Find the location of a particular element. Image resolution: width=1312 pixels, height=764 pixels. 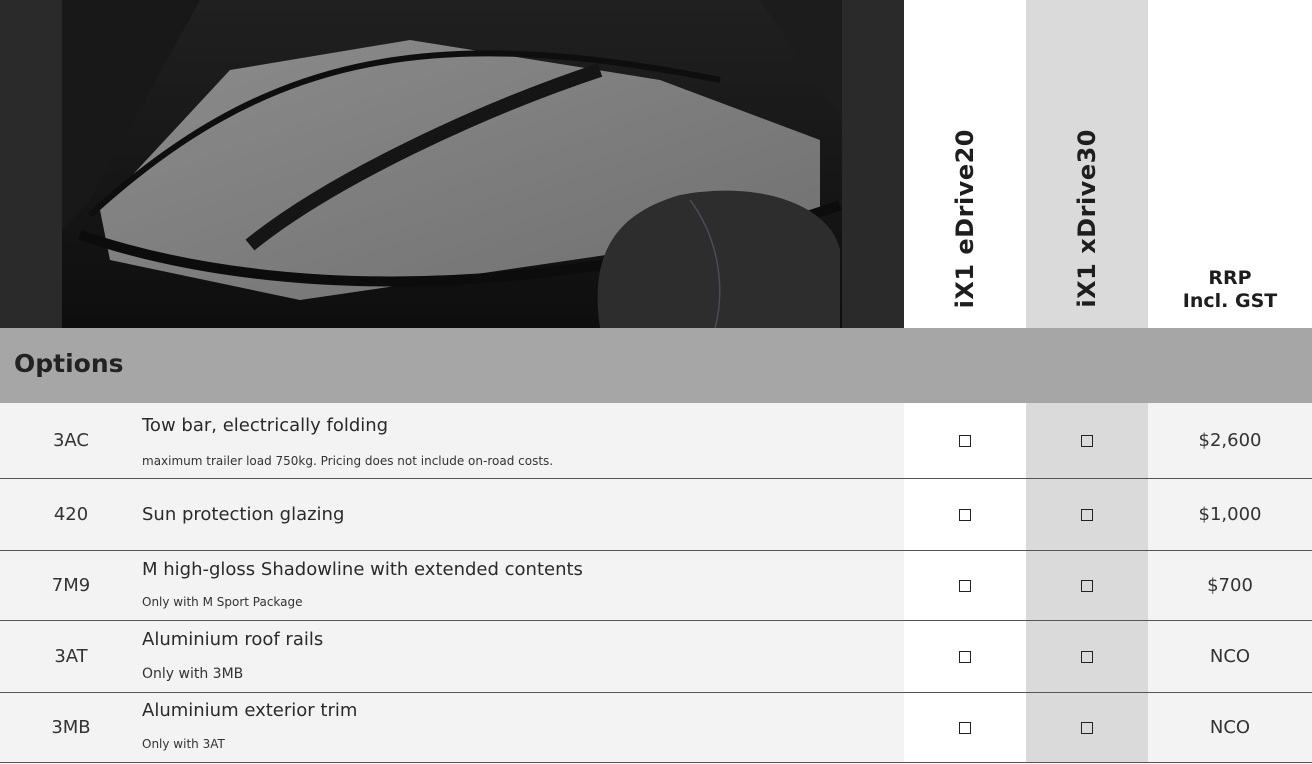

option-code: 3MB is located at coordinates (71, 727).